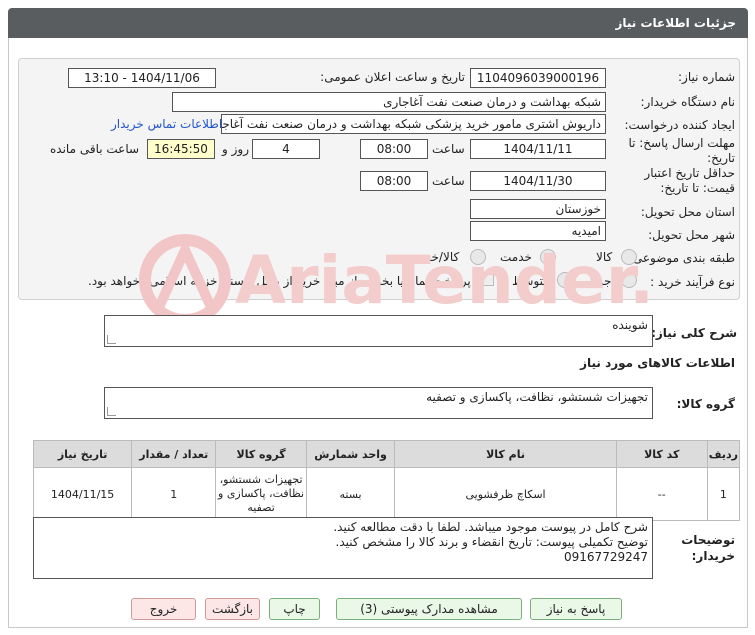  Describe the element at coordinates (448, 181) in the screenshot. I see `validity-time-label: ساعت` at that location.